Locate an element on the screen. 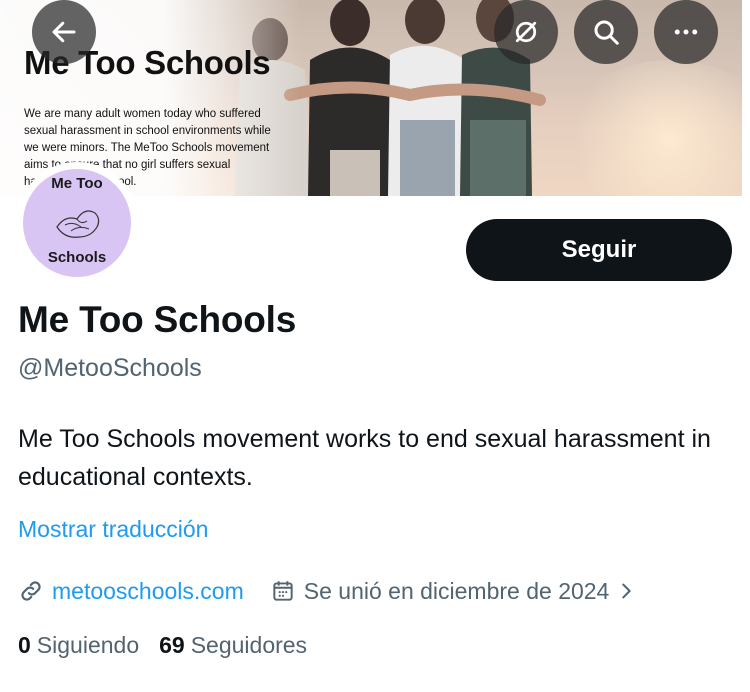  grok-icon is located at coordinates (526, 32).